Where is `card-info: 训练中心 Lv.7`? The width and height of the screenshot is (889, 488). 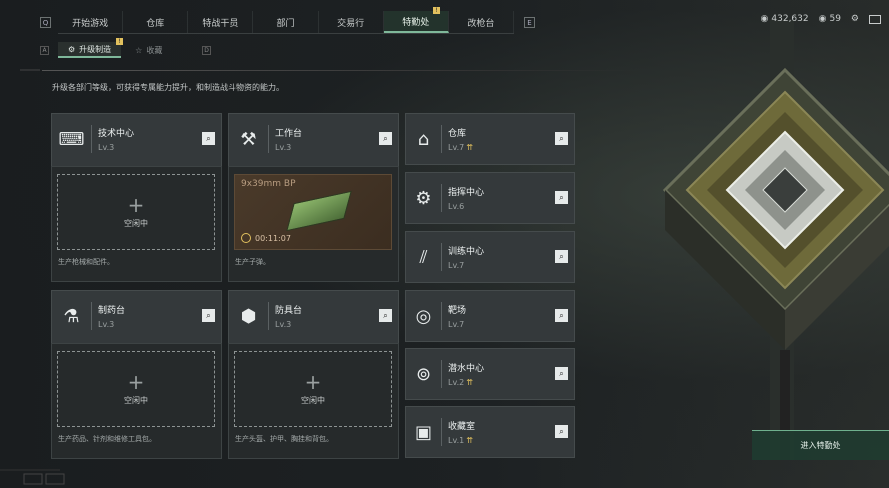
card-info: 训练中心 Lv.7 is located at coordinates (466, 257).